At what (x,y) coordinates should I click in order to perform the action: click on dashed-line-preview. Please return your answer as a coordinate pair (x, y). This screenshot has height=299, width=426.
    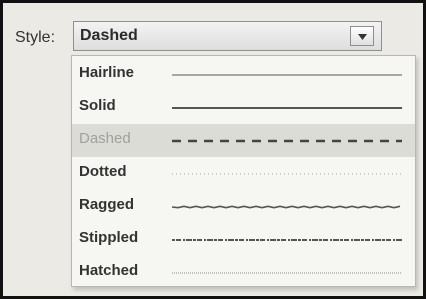
    Looking at the image, I should click on (287, 141).